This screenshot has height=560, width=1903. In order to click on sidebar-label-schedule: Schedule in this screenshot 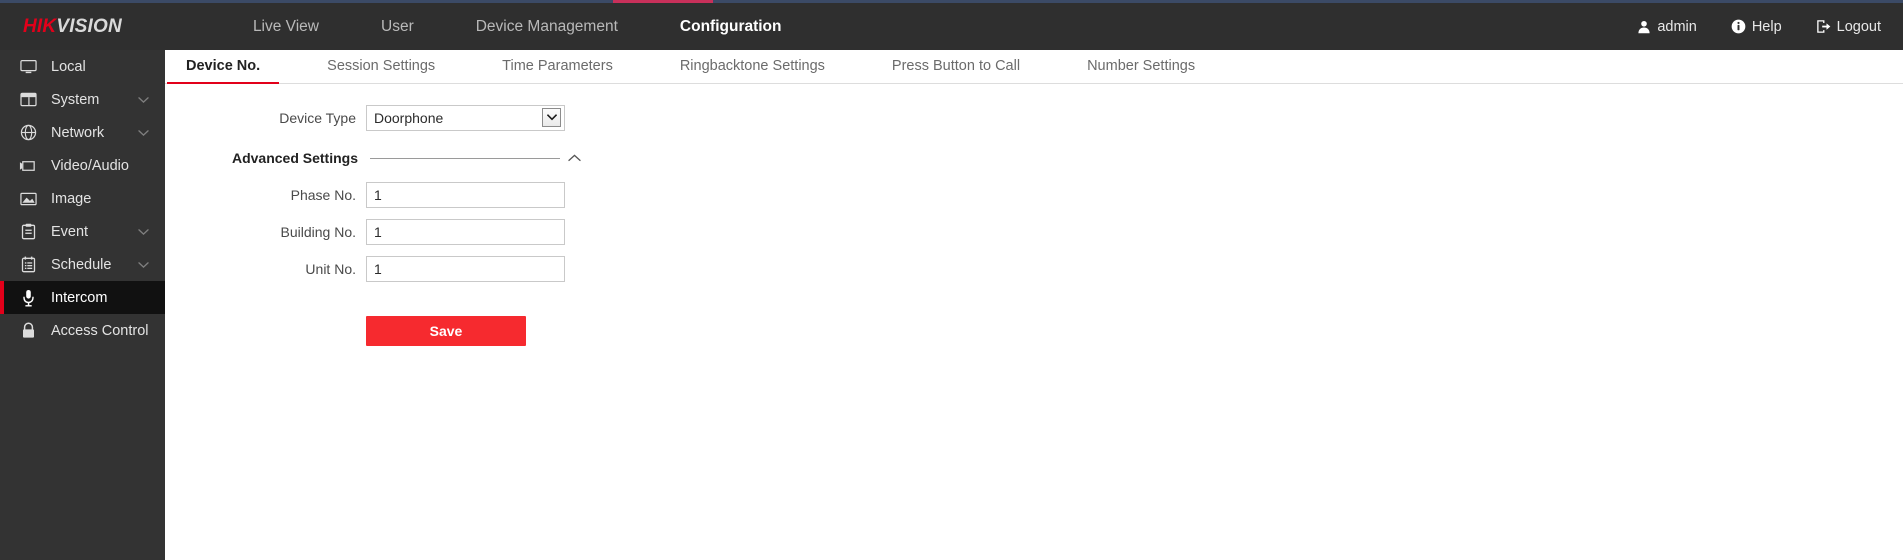, I will do `click(81, 264)`.